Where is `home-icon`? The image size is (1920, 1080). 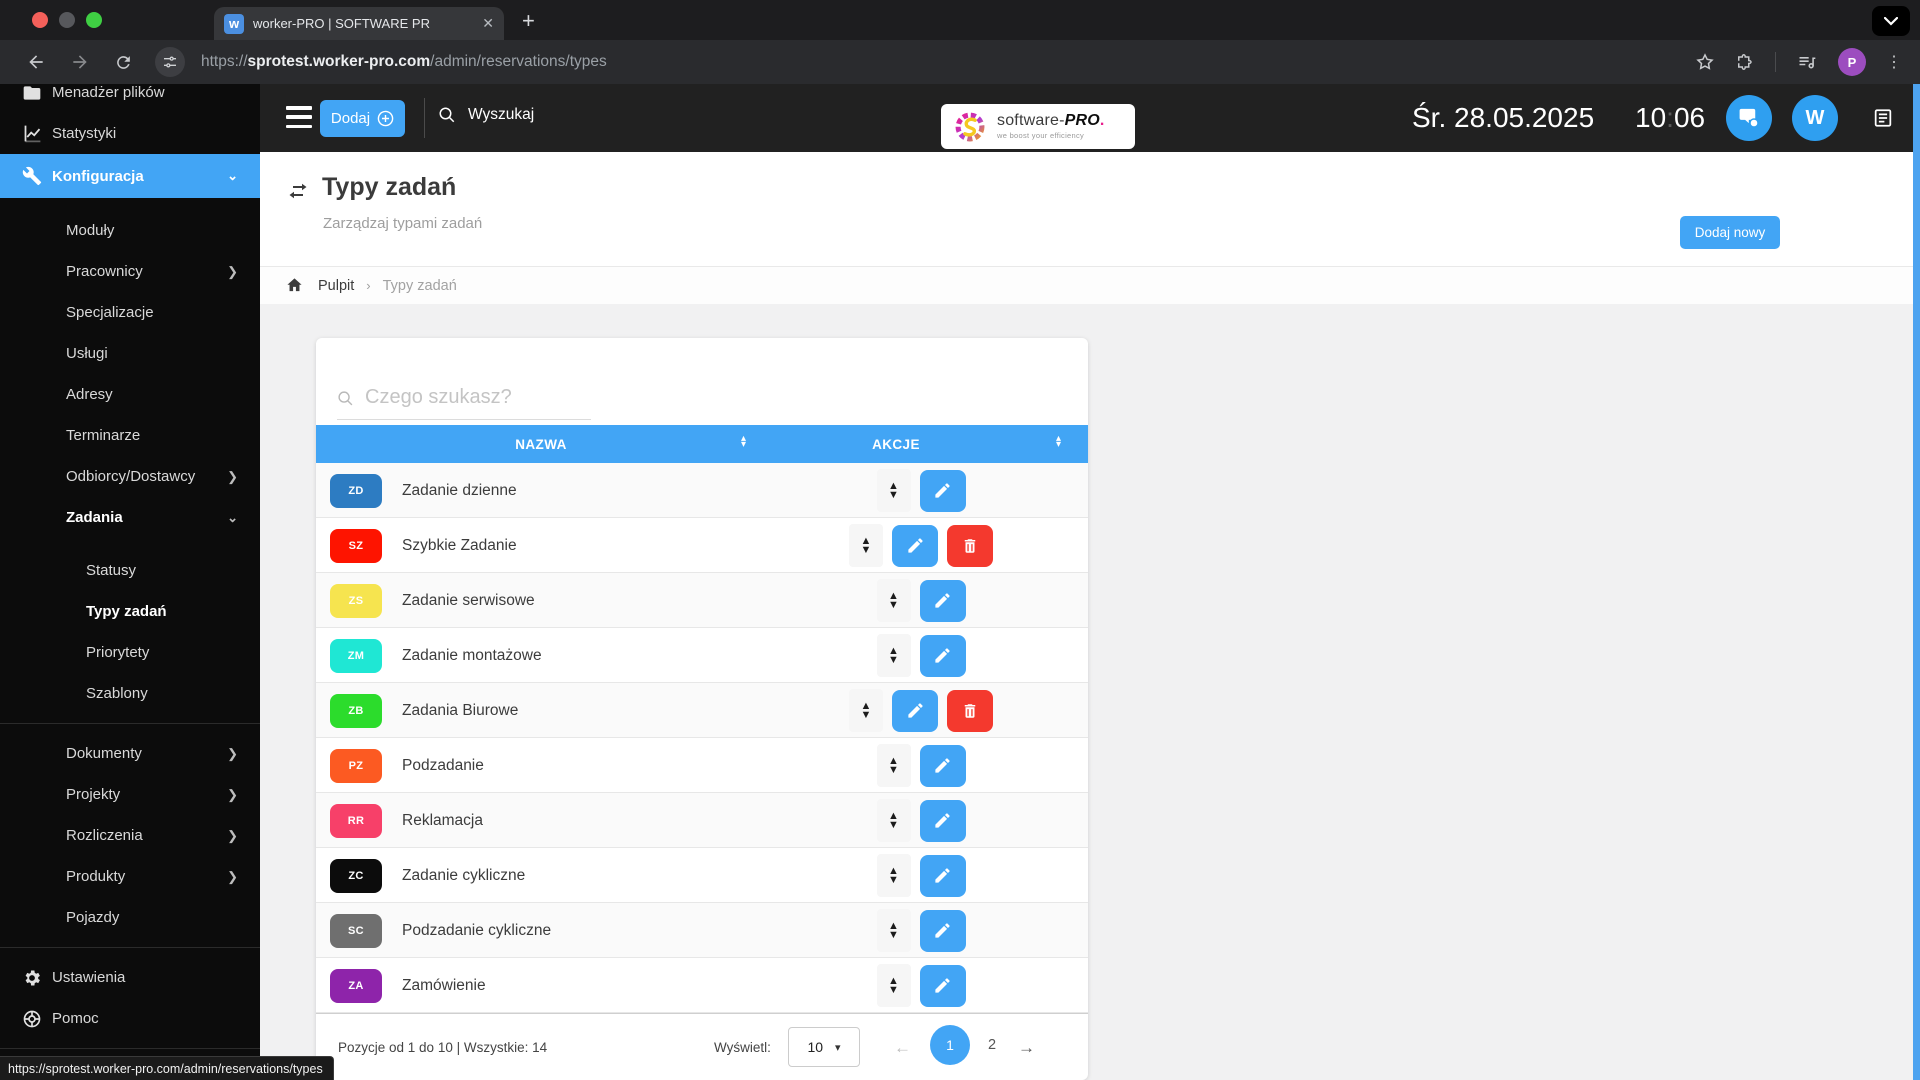
home-icon is located at coordinates (294, 285).